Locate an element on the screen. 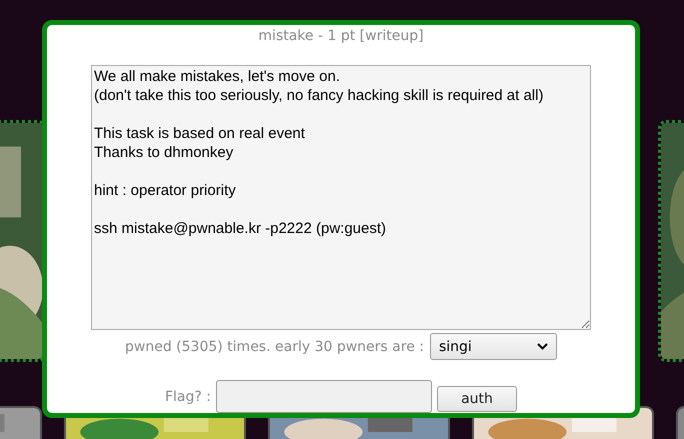 Image resolution: width=684 pixels, height=439 pixels. flag-label: Flag? : is located at coordinates (187, 396).